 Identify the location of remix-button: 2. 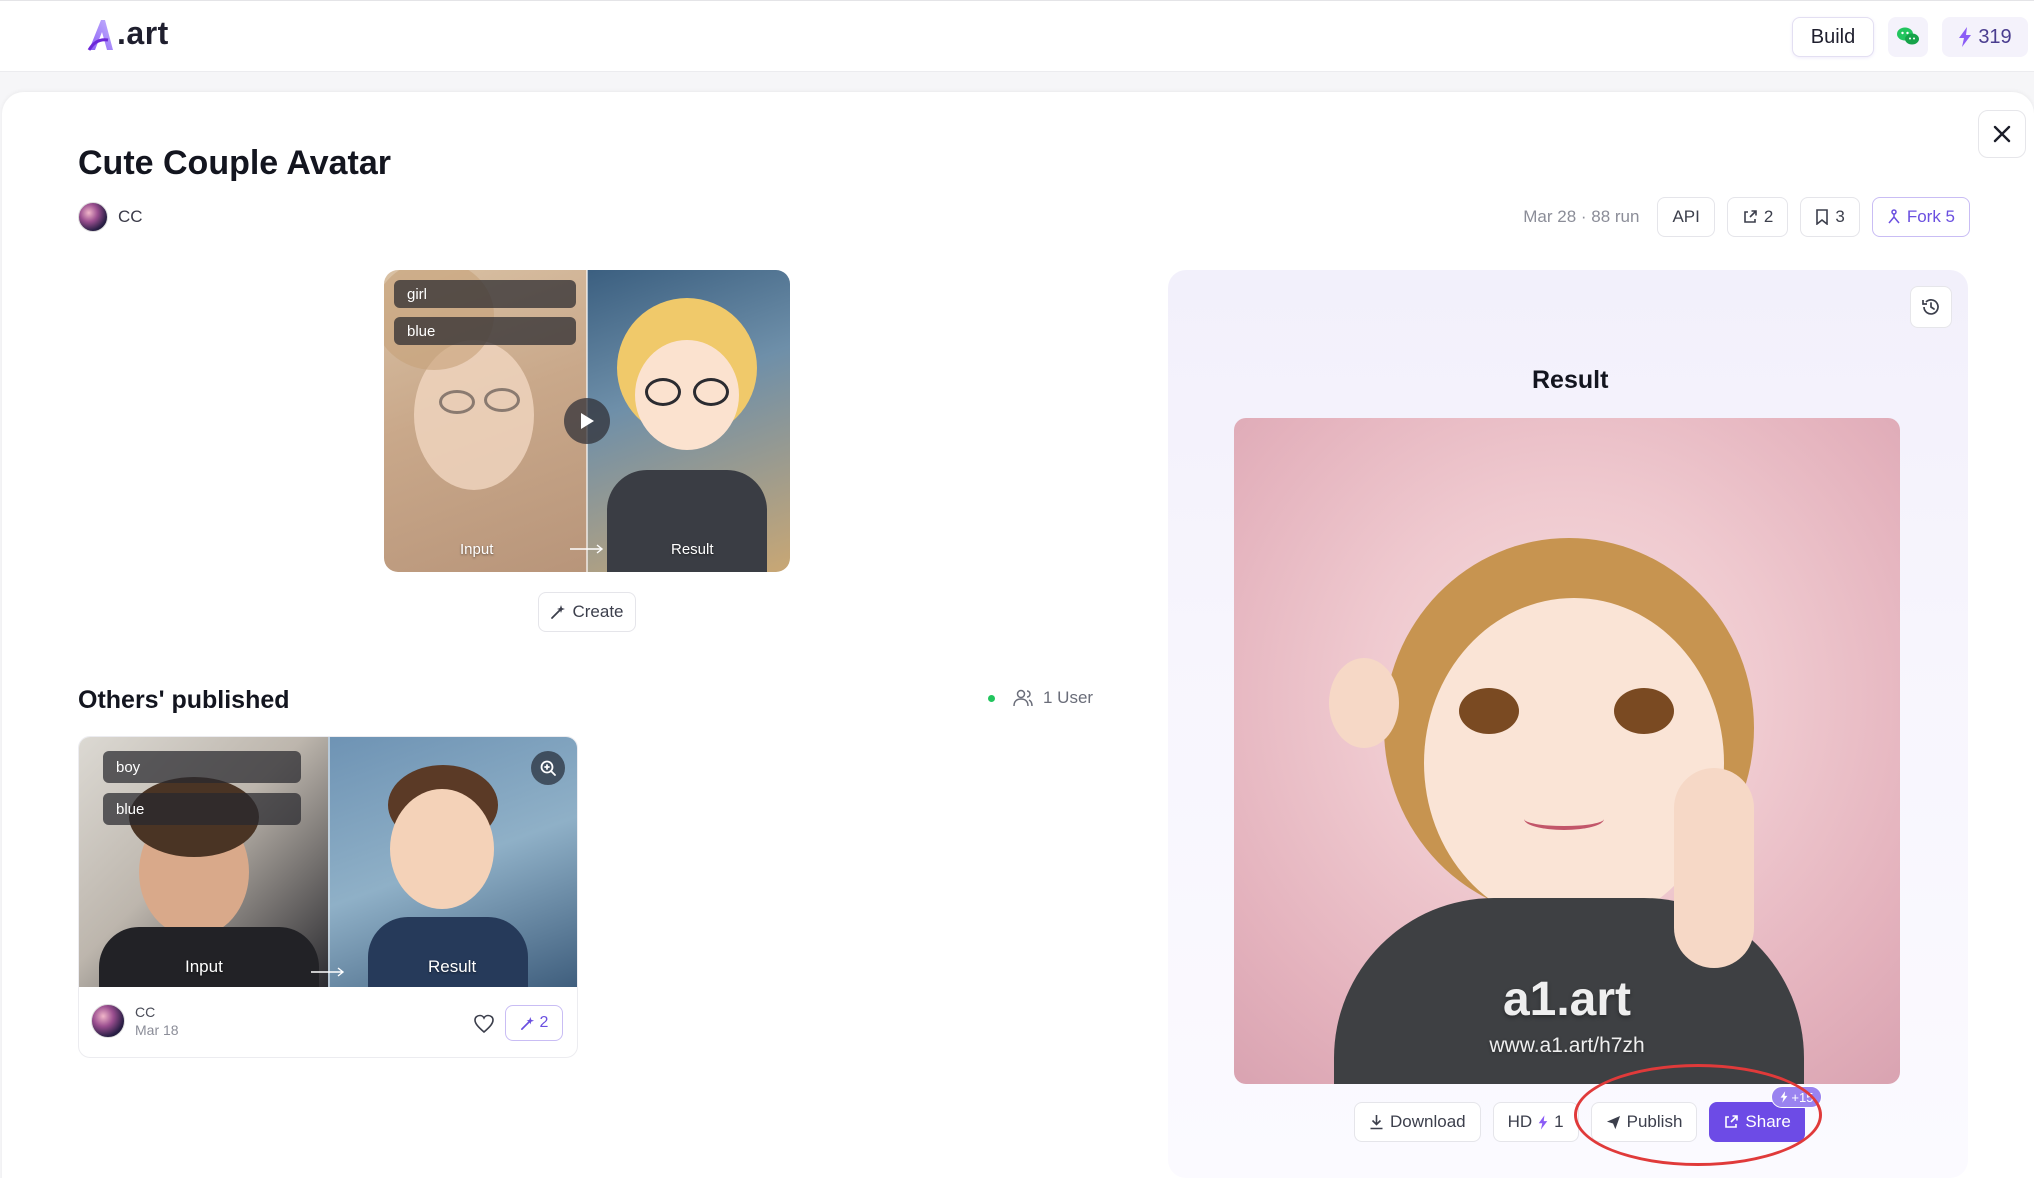
(534, 1023).